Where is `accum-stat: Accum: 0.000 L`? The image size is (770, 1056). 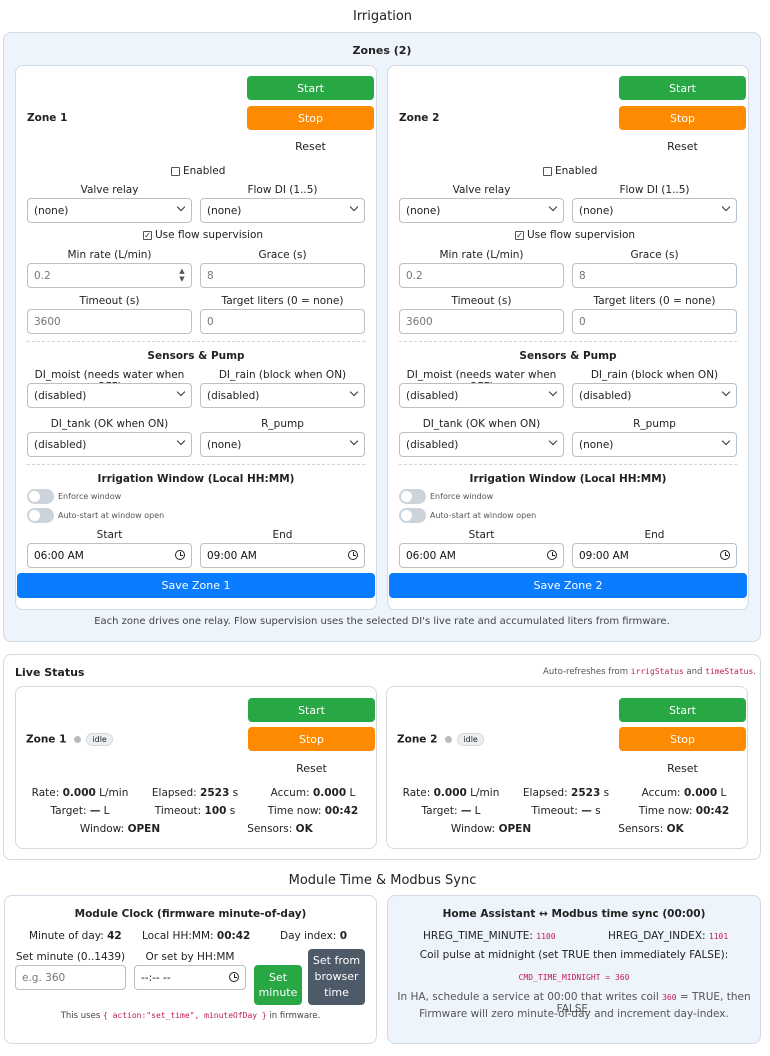
accum-stat: Accum: 0.000 L is located at coordinates (313, 793).